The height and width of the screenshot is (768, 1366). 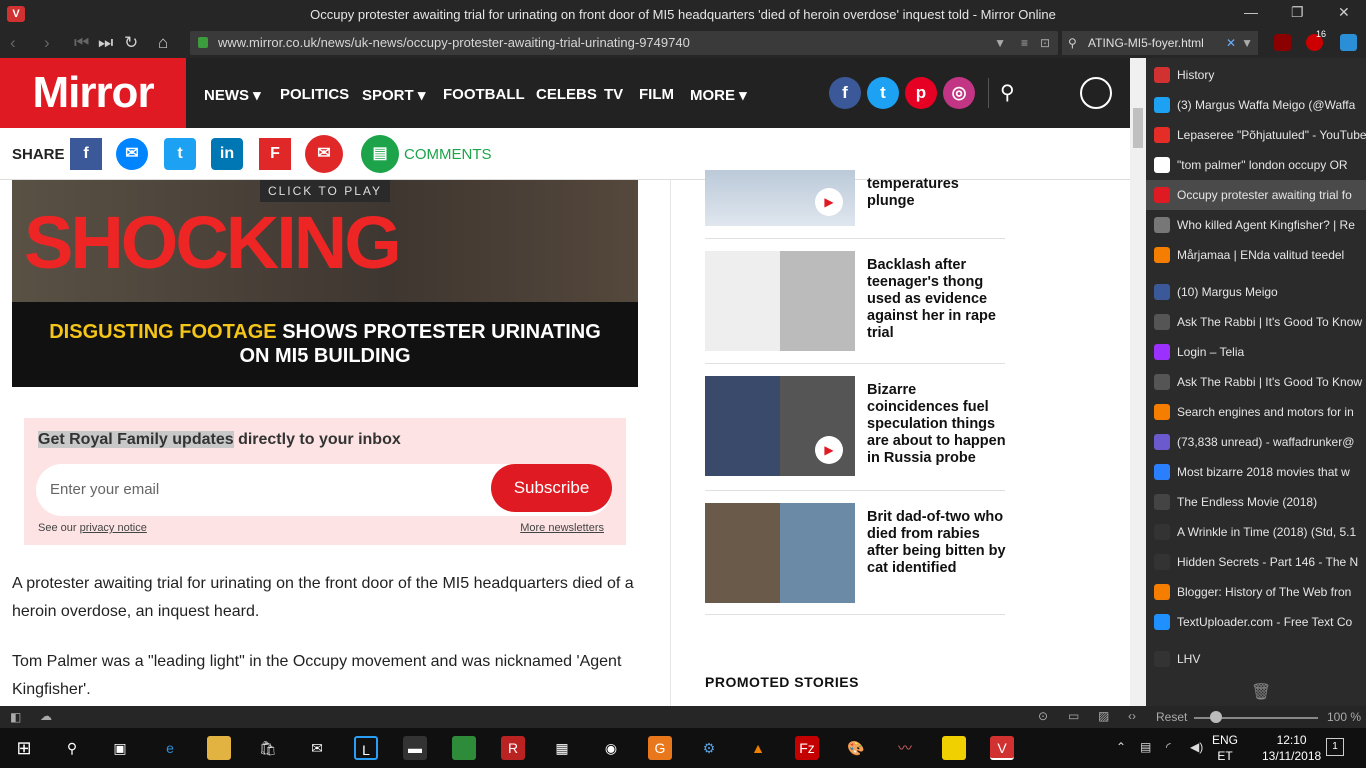 I want to click on subscribe-button: Subscribe, so click(x=551, y=488).